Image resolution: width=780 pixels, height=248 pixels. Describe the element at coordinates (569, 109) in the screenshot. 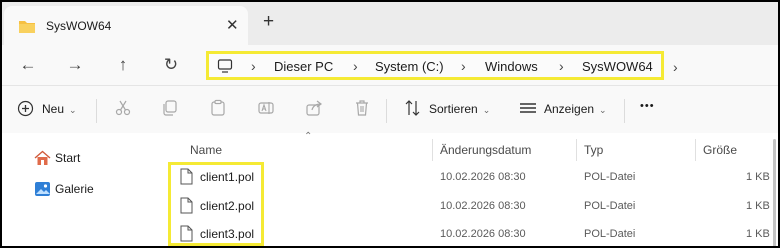

I see `view-label: Anzeigen` at that location.